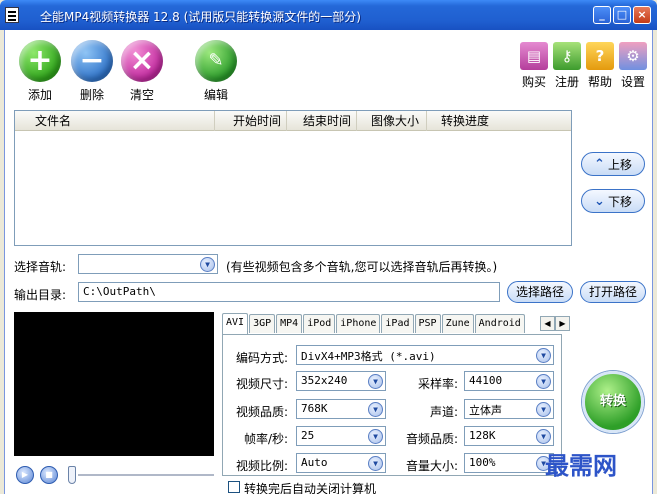  I want to click on encoding-select: DivX4+MP3格式 (*.avi) ▼, so click(425, 355).